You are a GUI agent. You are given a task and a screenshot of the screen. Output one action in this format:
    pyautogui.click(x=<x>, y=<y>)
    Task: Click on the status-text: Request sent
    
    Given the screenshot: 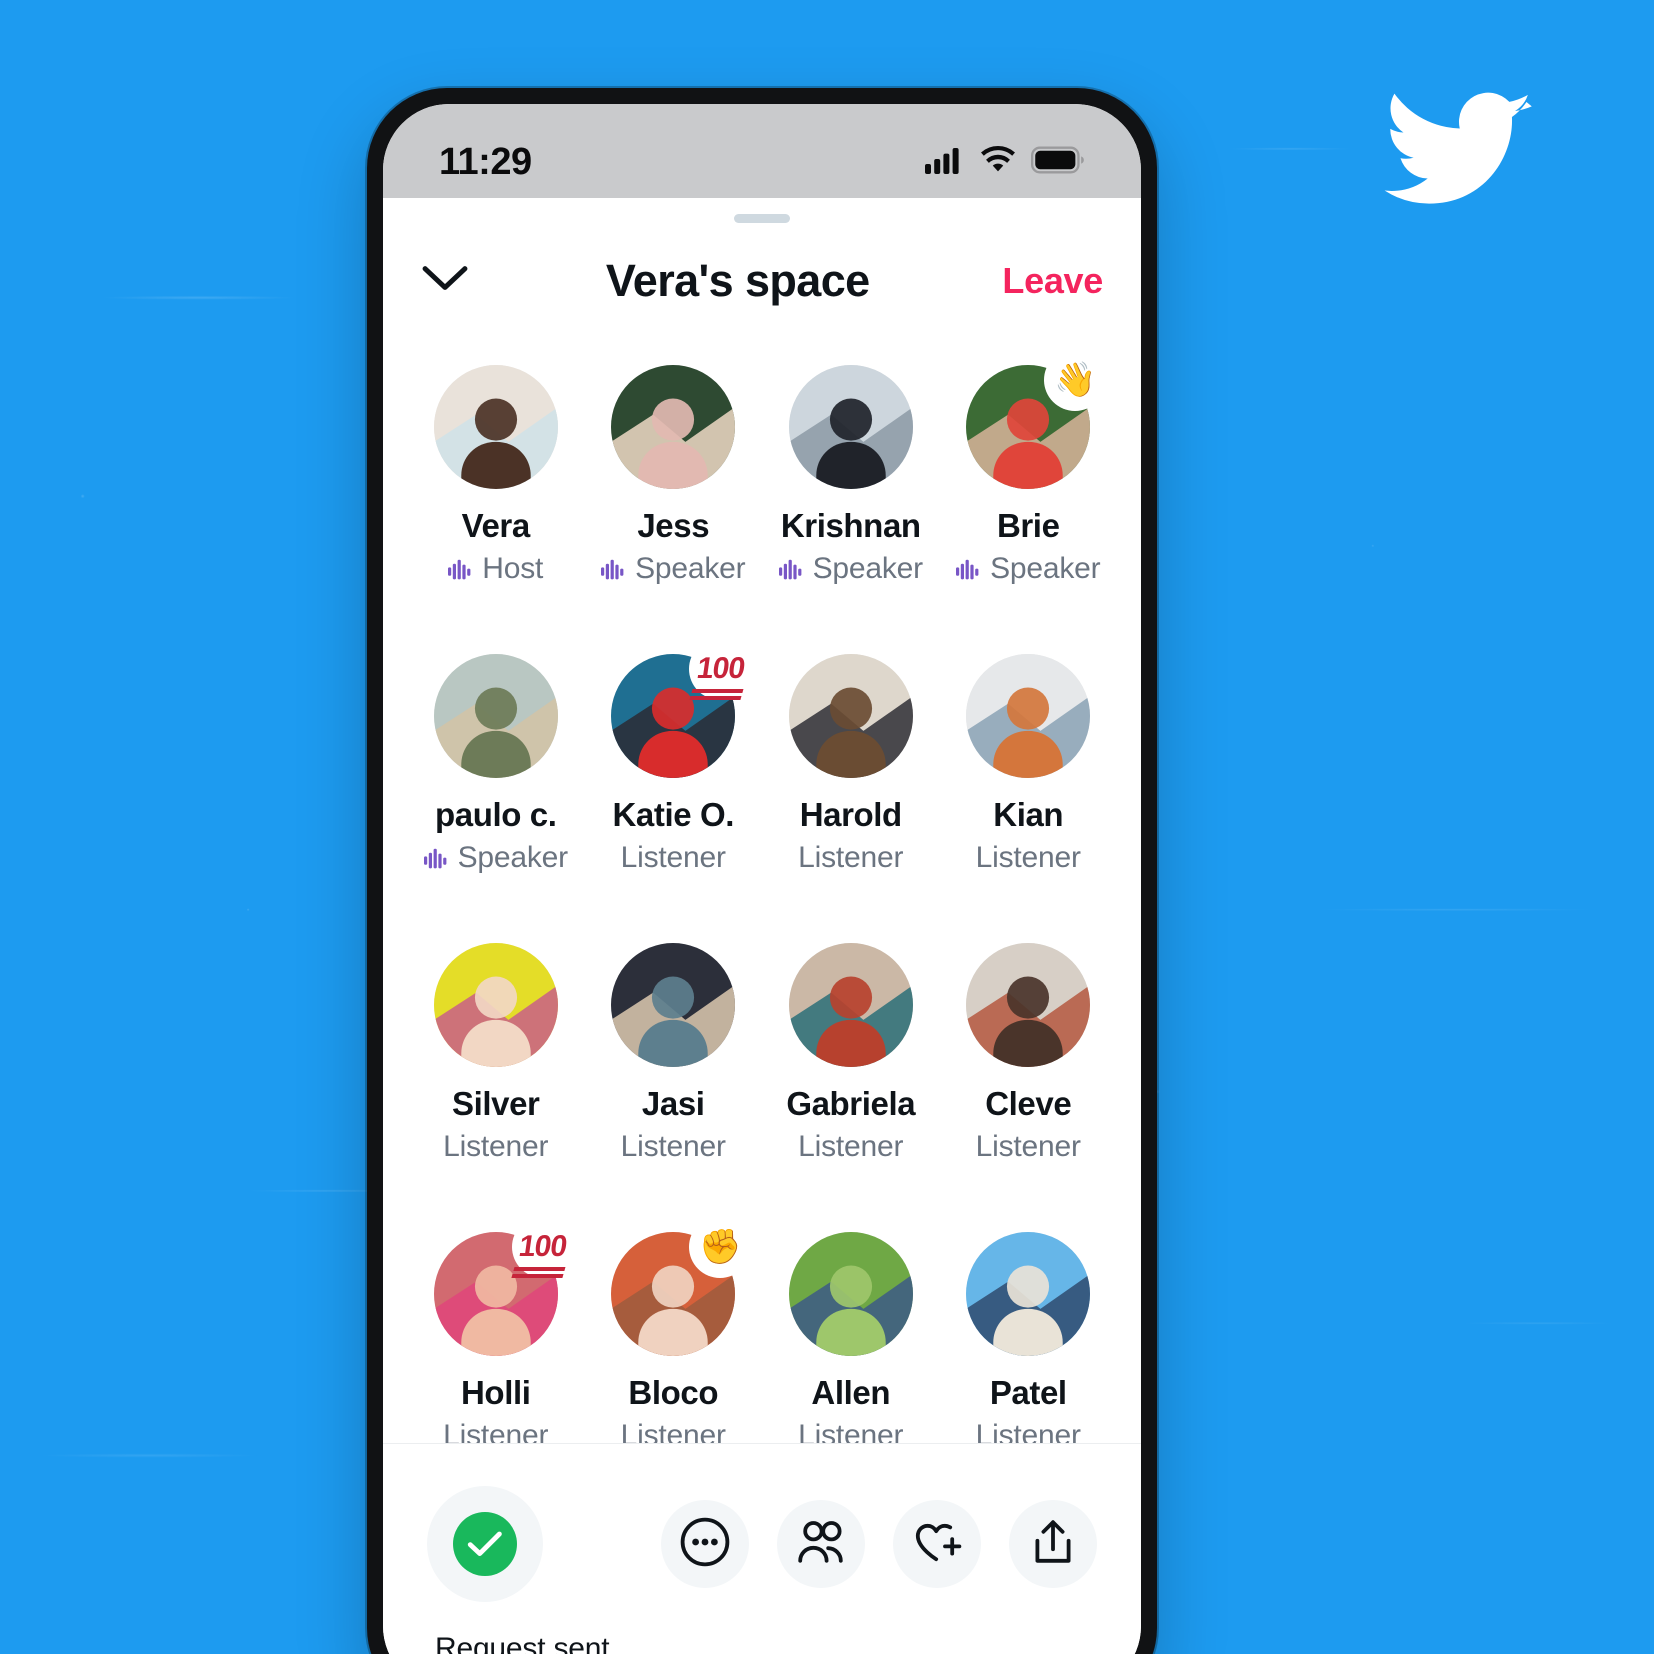 What is the action you would take?
    pyautogui.click(x=522, y=1643)
    